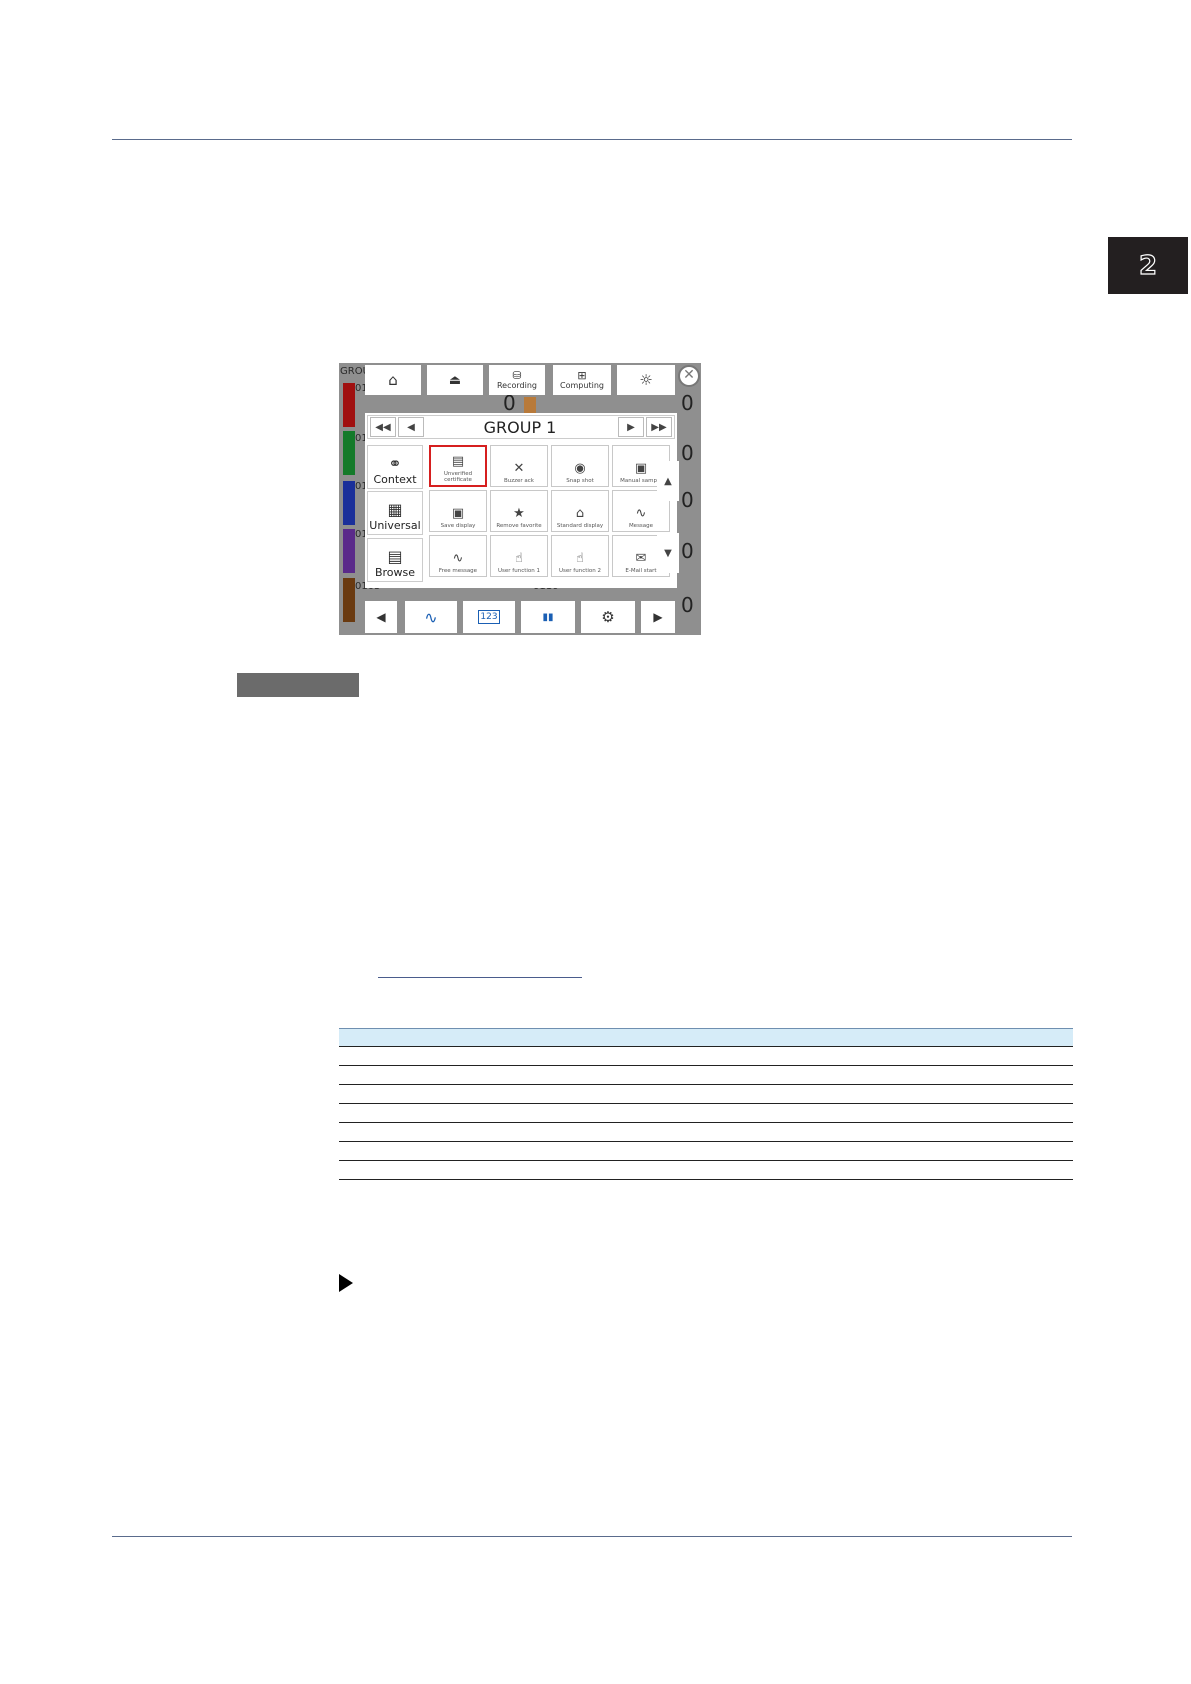 Image resolution: width=1191 pixels, height=1684 pixels. I want to click on context-icon: ⚭, so click(395, 463).